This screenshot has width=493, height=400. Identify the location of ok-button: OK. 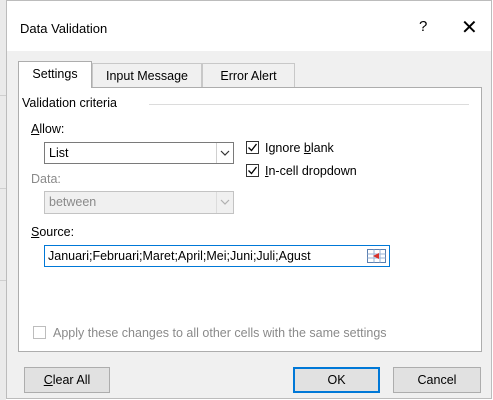
(336, 380).